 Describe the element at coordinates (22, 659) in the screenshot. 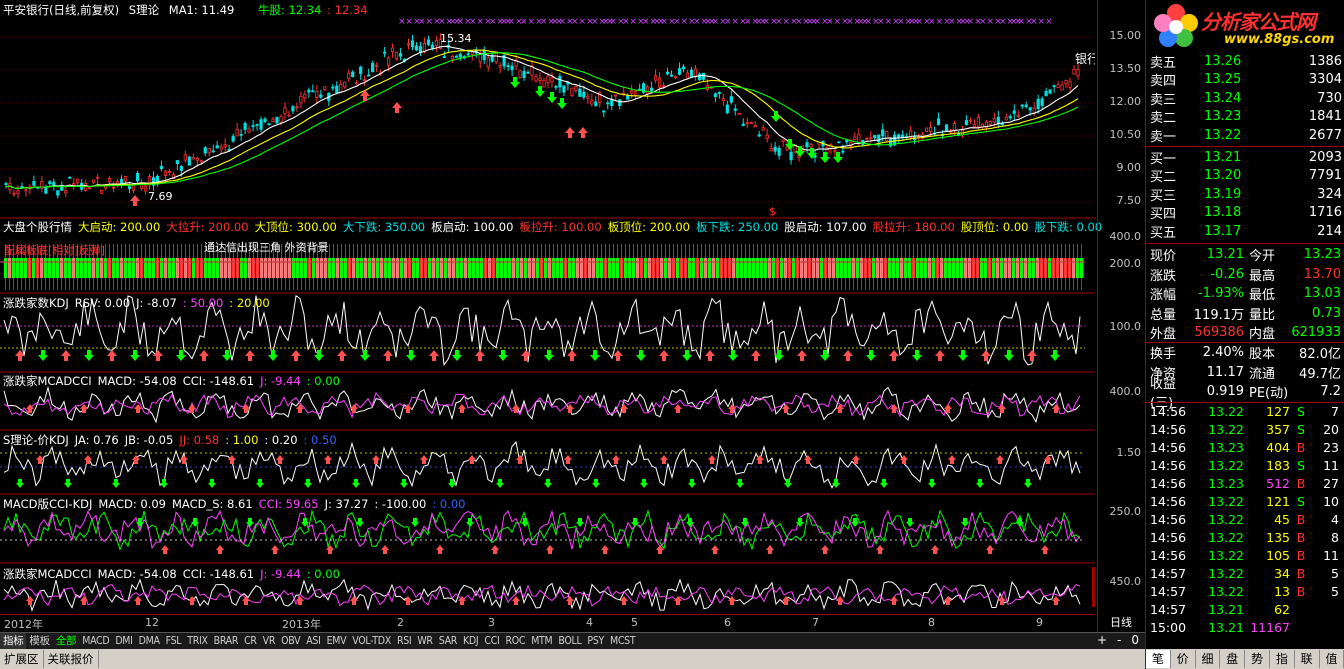

I see `extension-area-button: 扩展区` at that location.